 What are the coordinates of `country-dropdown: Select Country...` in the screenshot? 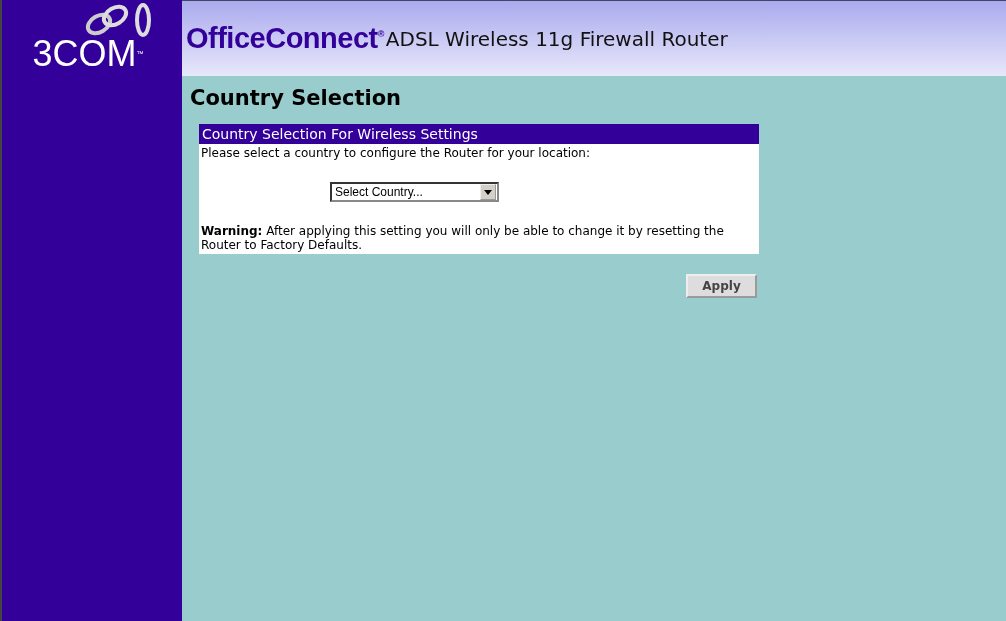 It's located at (414, 192).